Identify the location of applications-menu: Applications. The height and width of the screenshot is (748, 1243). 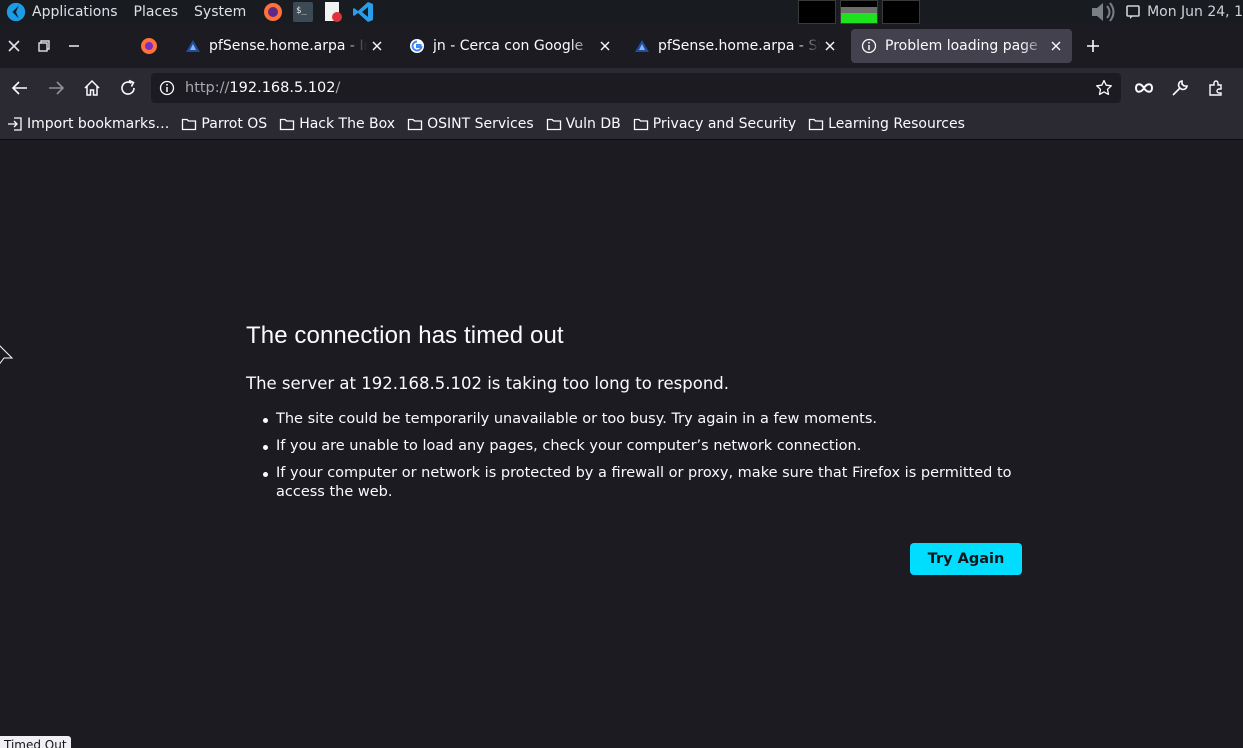
(75, 12).